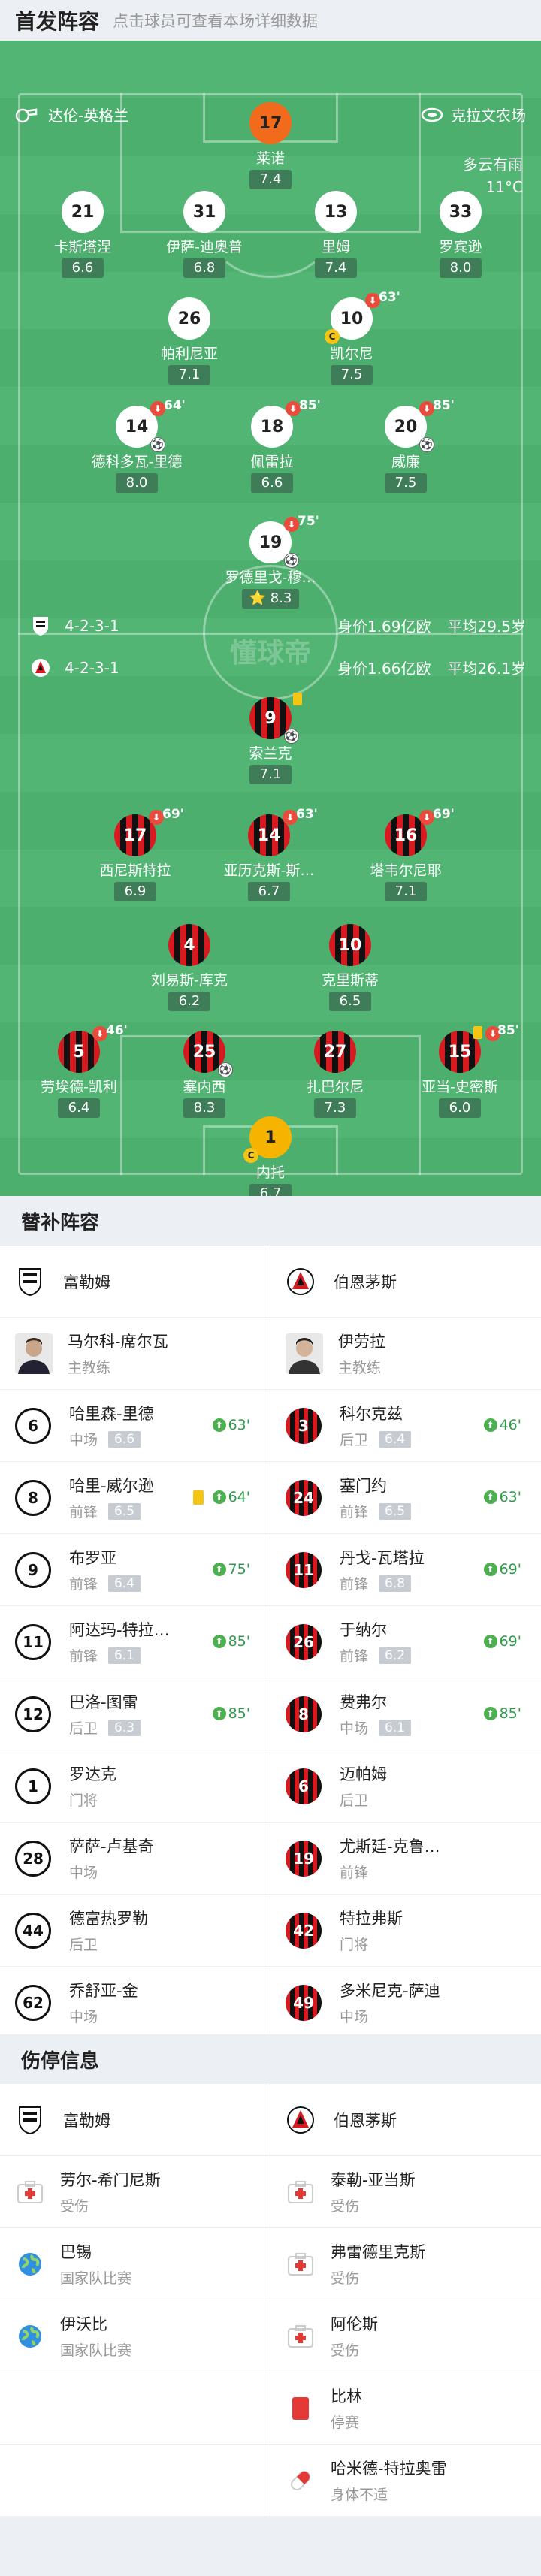  I want to click on player-home-am1: 14 ⬇ ⚽ 64' 德科多瓦-里德 8.0, so click(136, 445).